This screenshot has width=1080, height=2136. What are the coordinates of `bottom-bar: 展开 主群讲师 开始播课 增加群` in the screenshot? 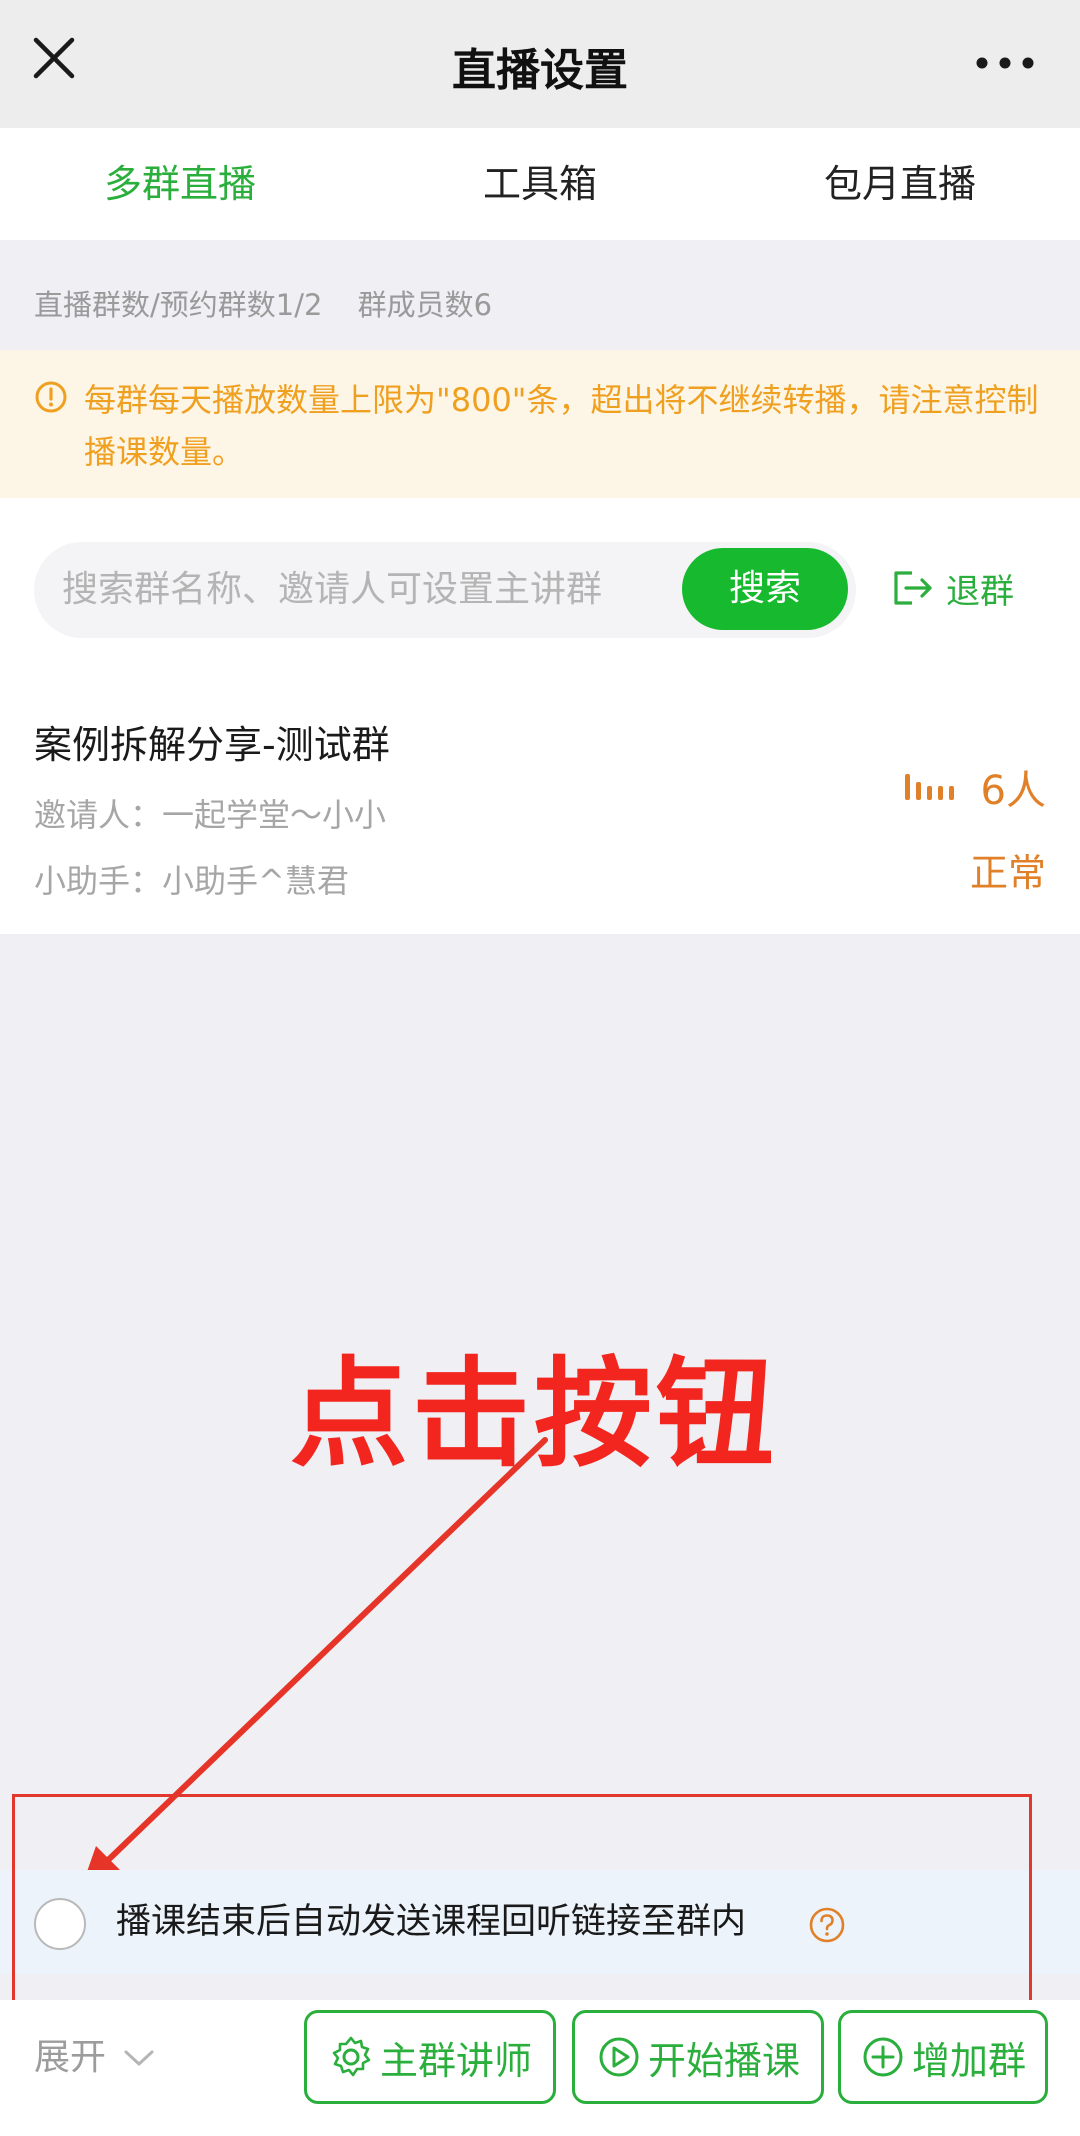 It's located at (540, 2068).